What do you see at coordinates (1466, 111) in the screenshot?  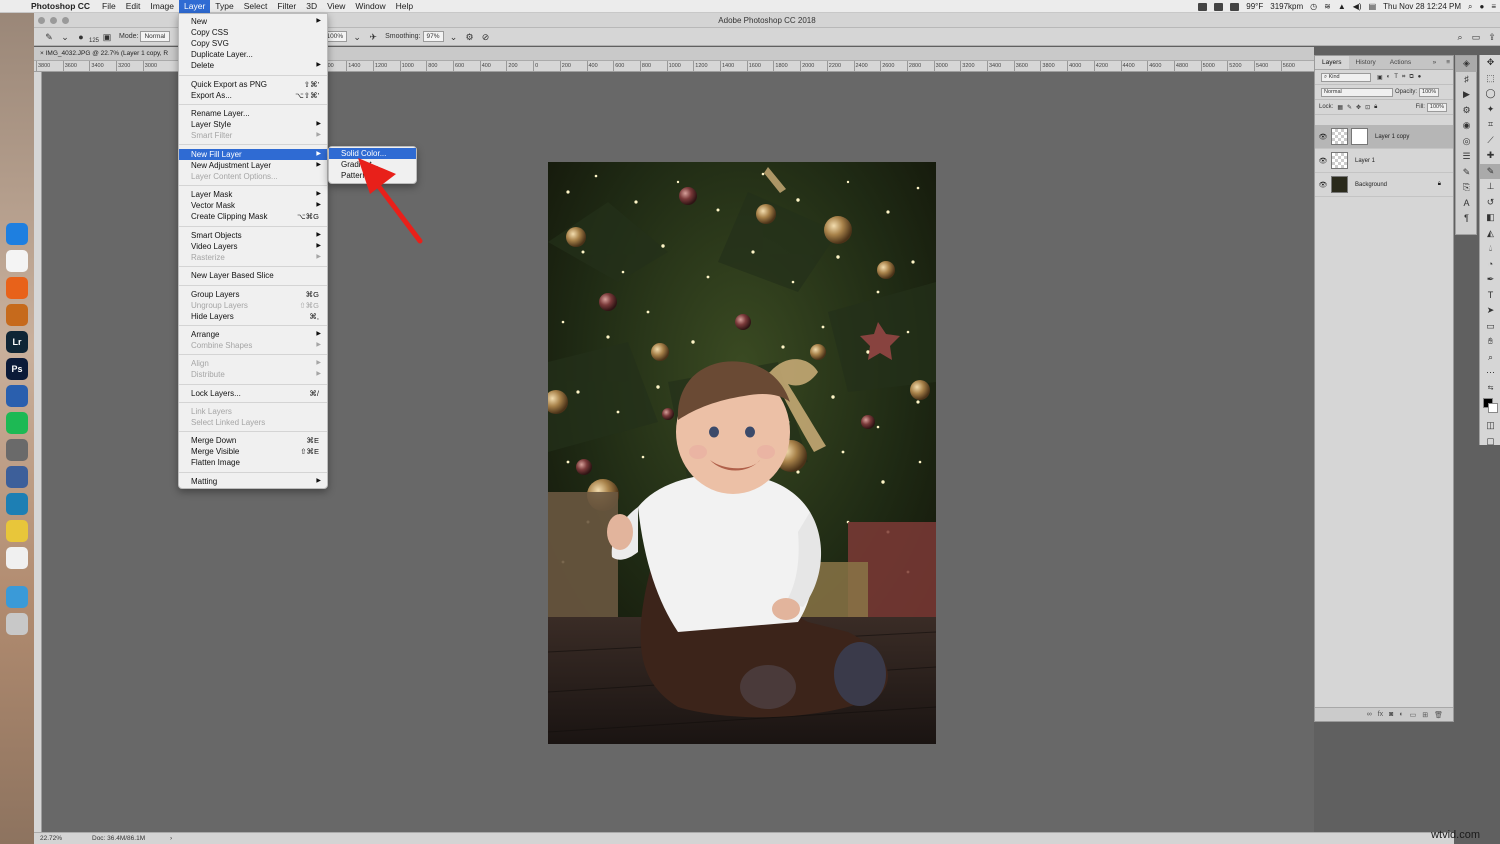 I see `properties-icon: ⚙` at bounding box center [1466, 111].